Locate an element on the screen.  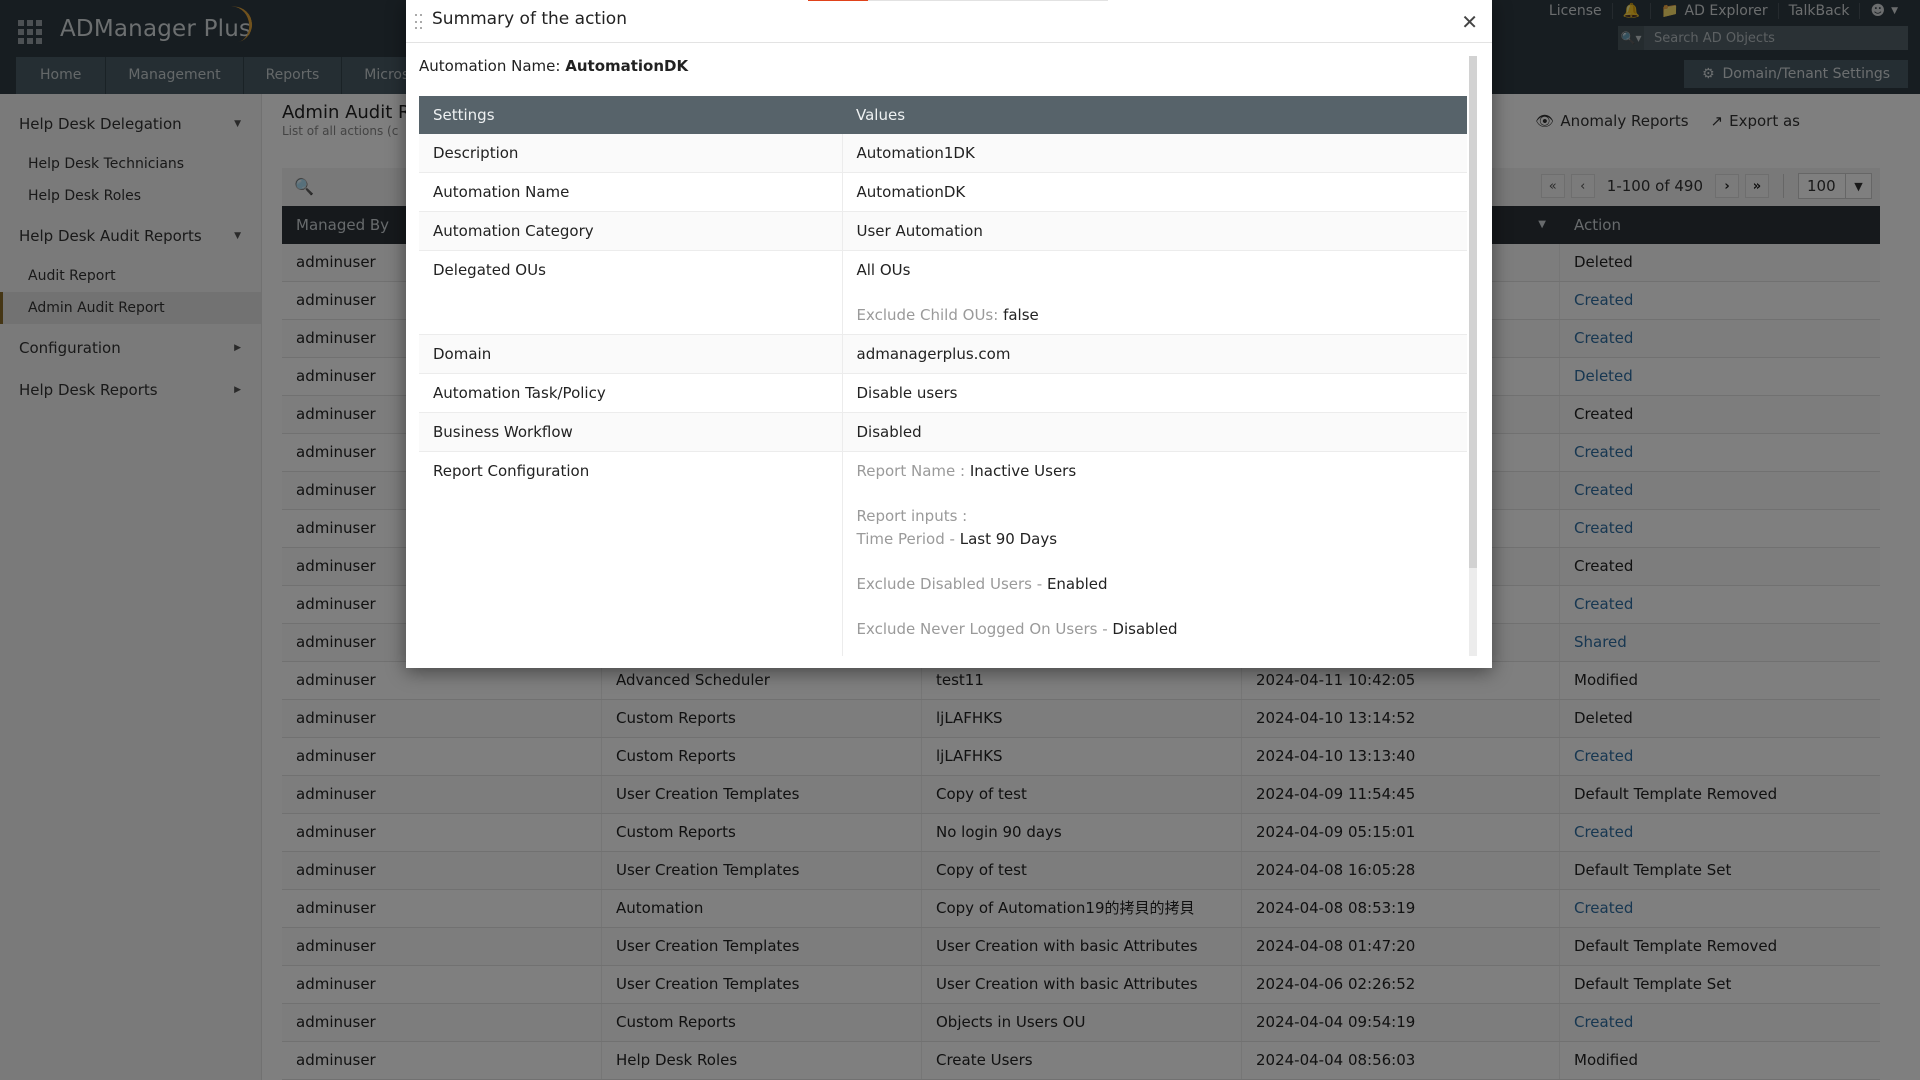
settings-header: Settings is located at coordinates (630, 115).